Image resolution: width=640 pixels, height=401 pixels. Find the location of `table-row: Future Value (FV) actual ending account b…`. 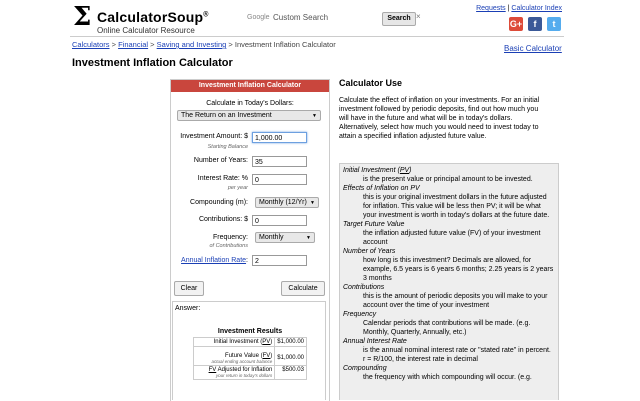

table-row: Future Value (FV) actual ending account b… is located at coordinates (249, 356).